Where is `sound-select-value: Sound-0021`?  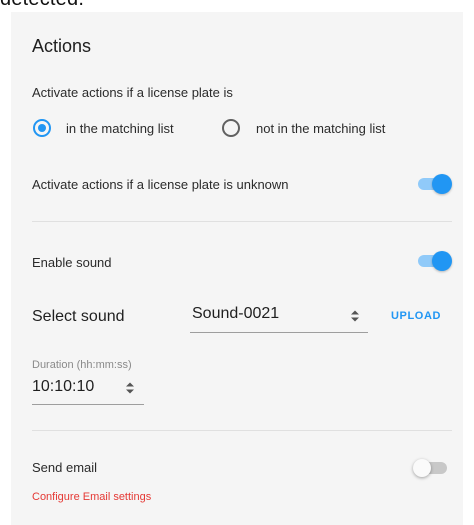 sound-select-value: Sound-0021 is located at coordinates (236, 313).